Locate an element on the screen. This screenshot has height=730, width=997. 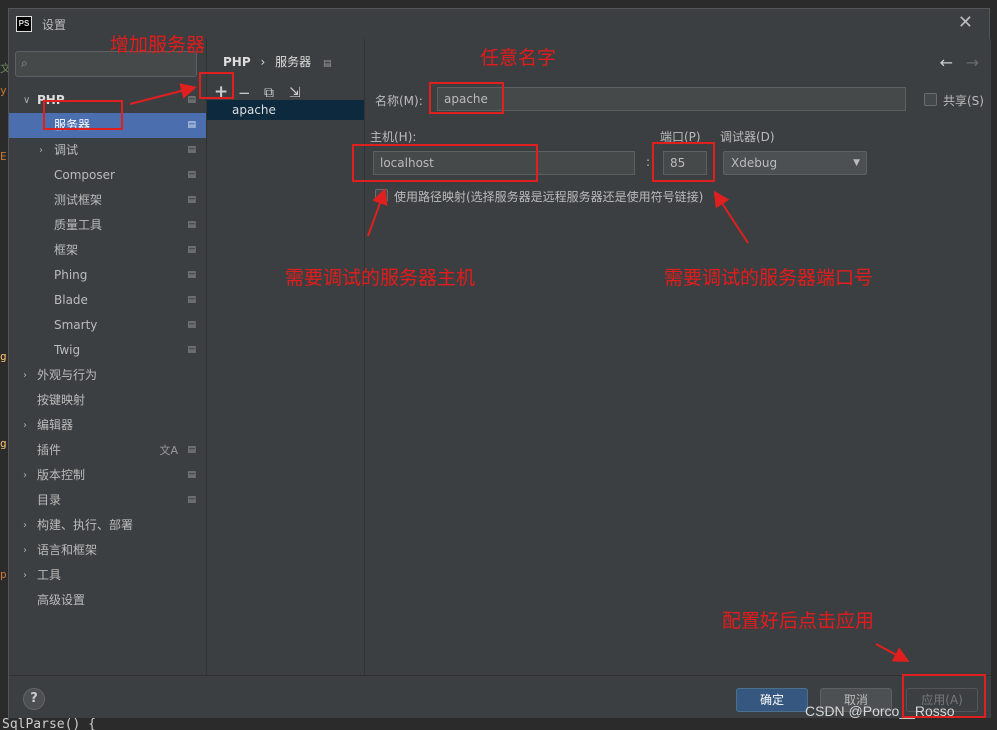
host-port-colon: : is located at coordinates (648, 162).